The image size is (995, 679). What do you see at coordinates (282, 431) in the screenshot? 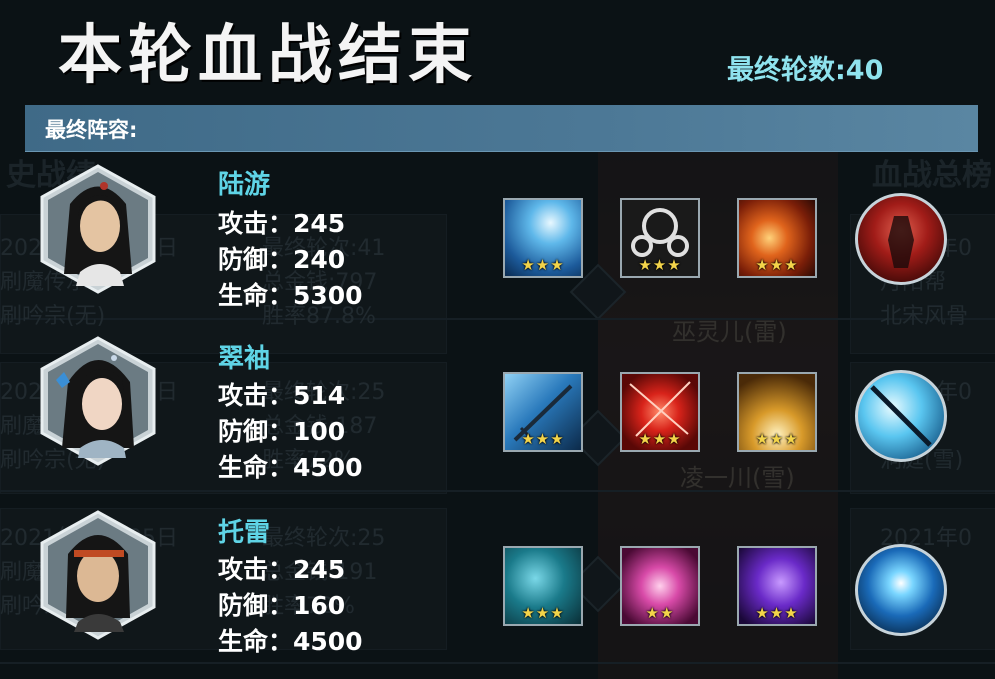
I see `hero-defense: 防御：100` at bounding box center [282, 431].